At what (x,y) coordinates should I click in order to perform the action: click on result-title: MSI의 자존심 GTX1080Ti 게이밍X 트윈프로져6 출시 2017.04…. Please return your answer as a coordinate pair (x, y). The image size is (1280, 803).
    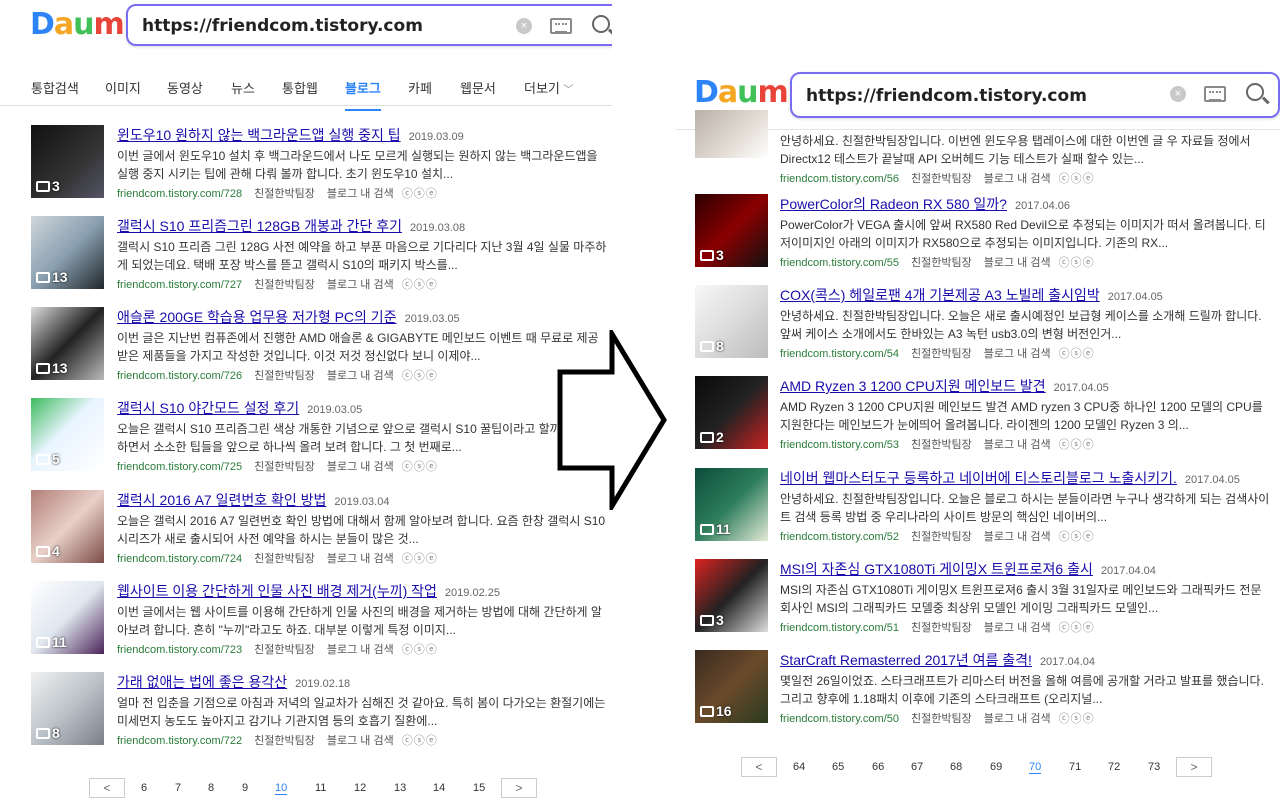
    Looking at the image, I should click on (968, 569).